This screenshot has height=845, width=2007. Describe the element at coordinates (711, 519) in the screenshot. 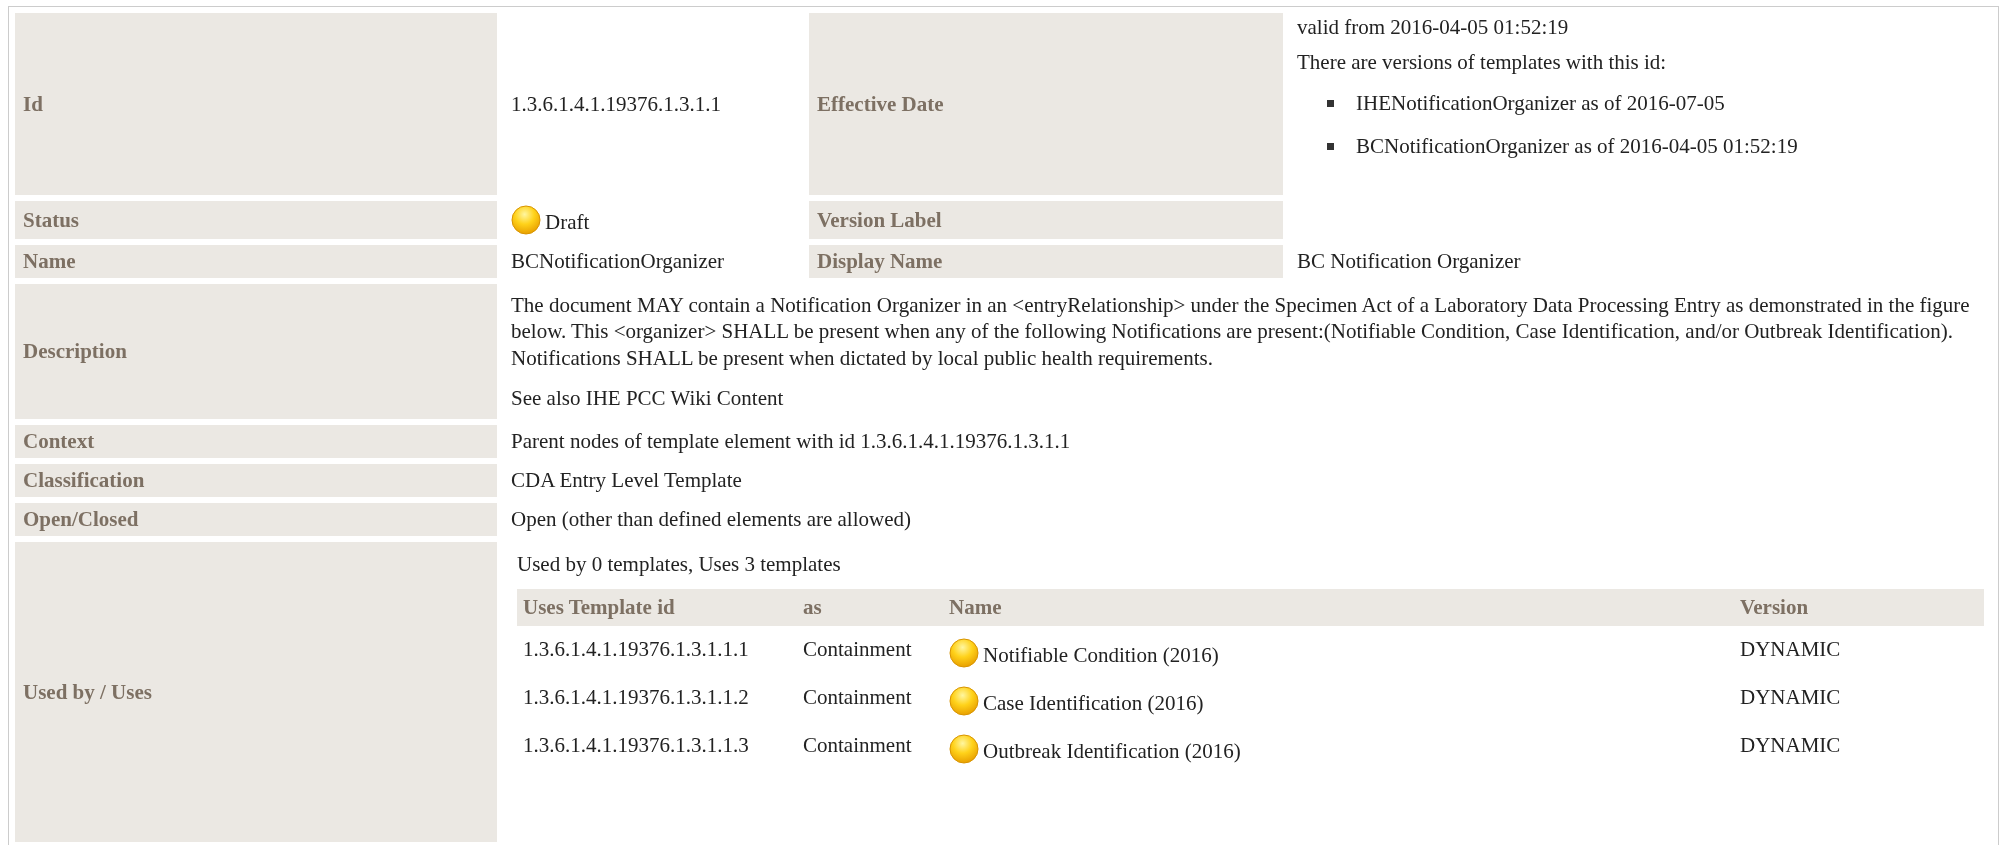

I see `field-value: Open (other than defined elements are allowed)` at that location.